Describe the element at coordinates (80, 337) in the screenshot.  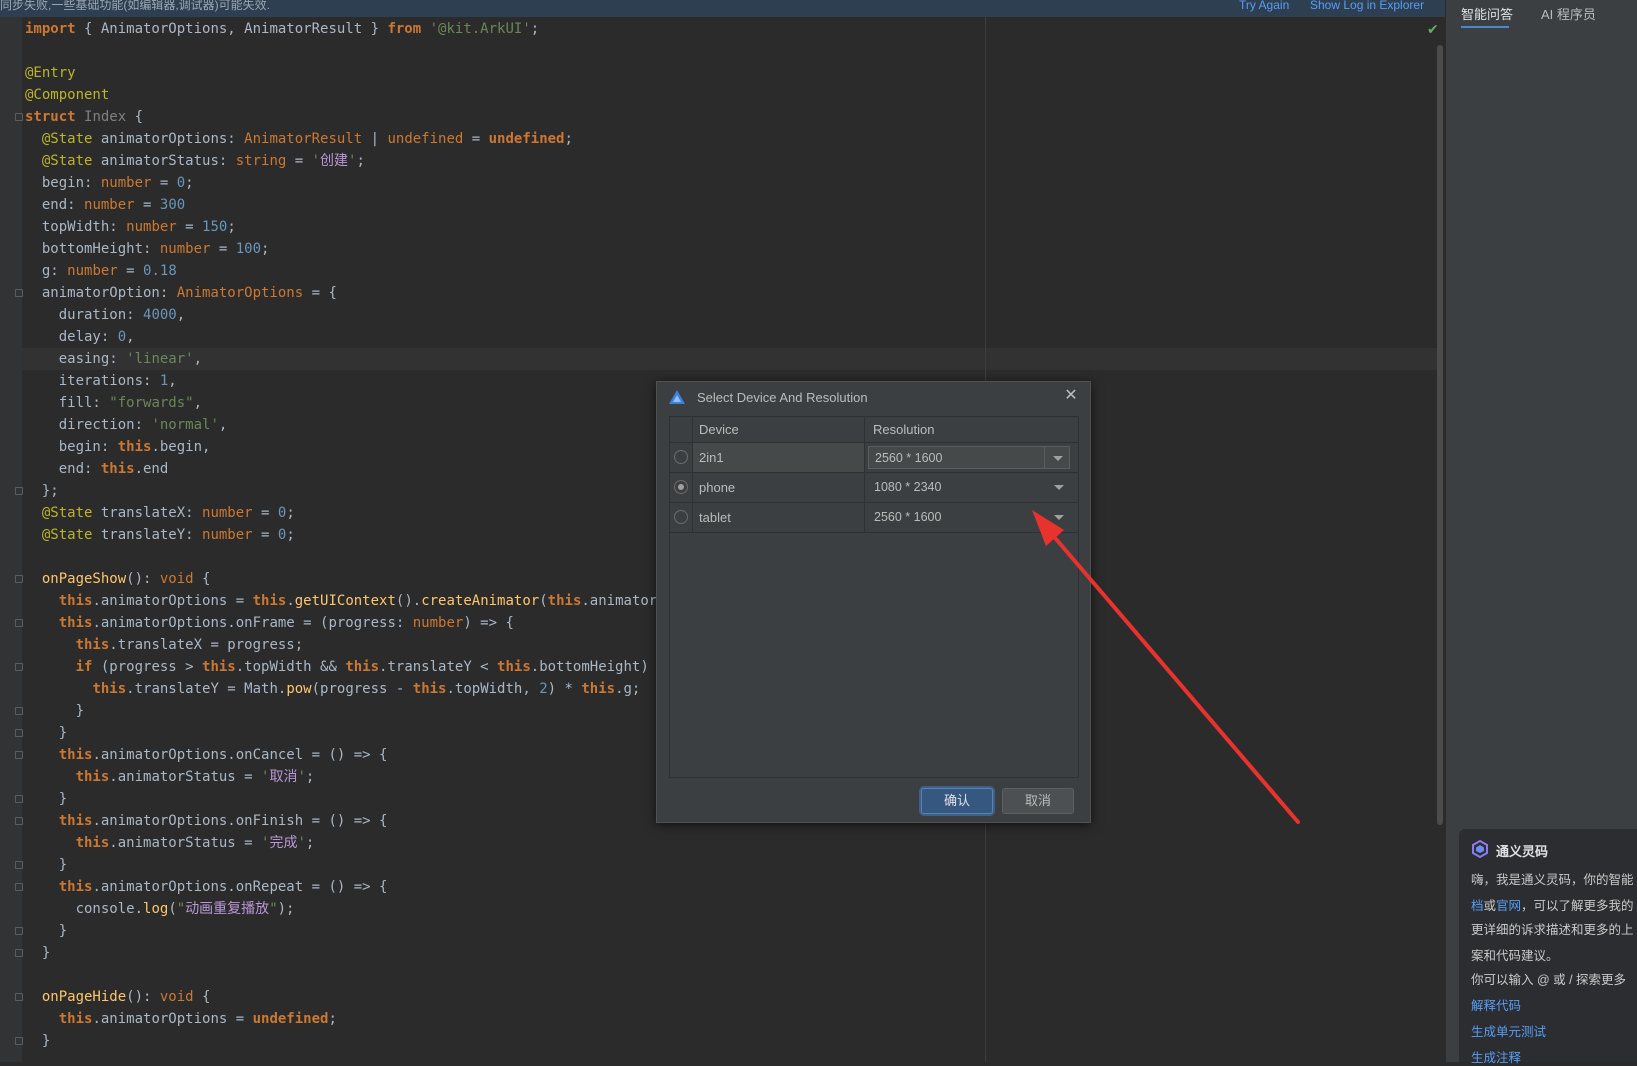
I see `code-line: delay: 0,` at that location.